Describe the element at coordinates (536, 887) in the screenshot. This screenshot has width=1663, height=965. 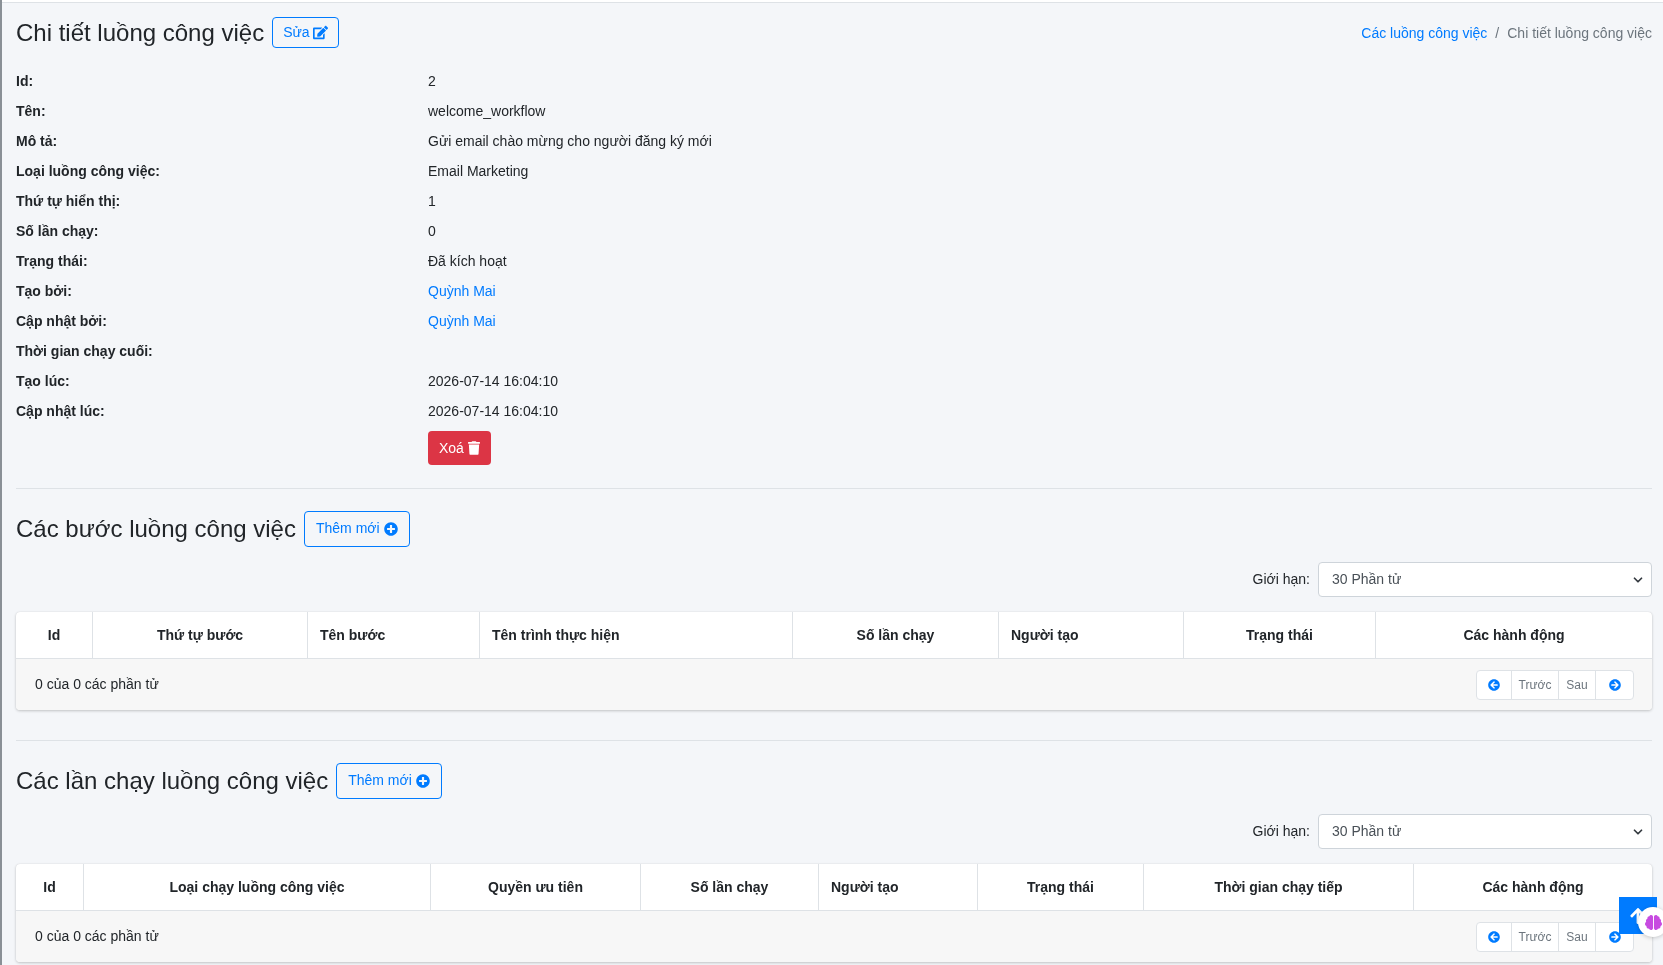
I see `column-header: Quyền ưu tiên` at that location.